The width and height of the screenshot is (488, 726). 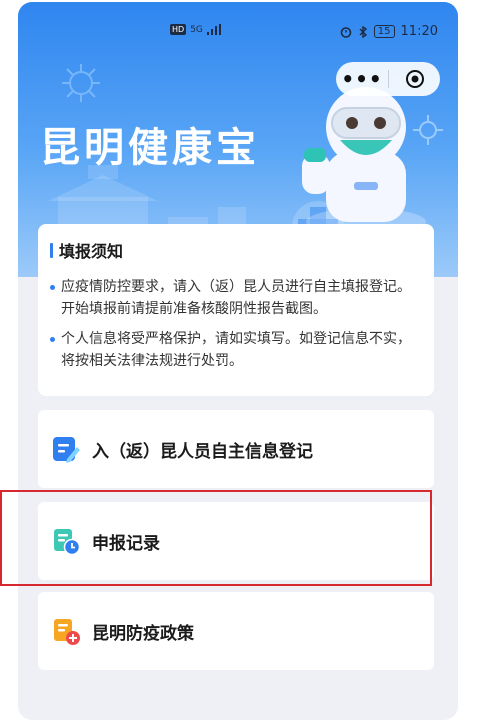 What do you see at coordinates (178, 29) in the screenshot?
I see `hd-badge: HD` at bounding box center [178, 29].